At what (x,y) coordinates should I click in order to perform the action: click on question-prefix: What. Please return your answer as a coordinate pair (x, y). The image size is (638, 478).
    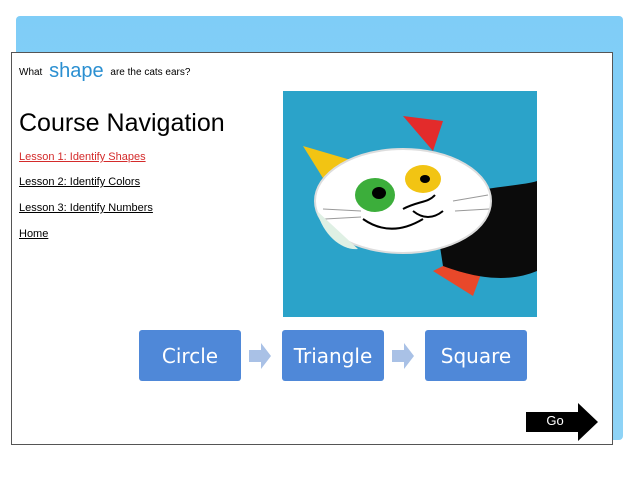
    Looking at the image, I should click on (31, 72).